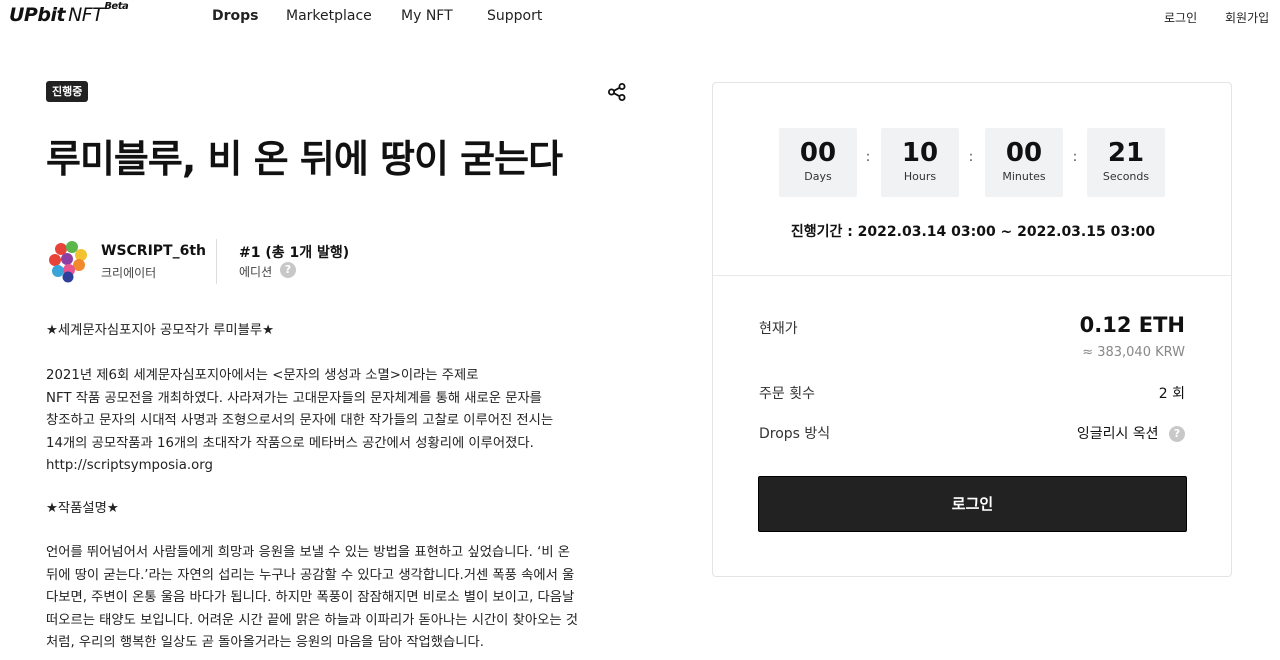 Image resolution: width=1280 pixels, height=660 pixels. Describe the element at coordinates (1180, 17) in the screenshot. I see `header-login-link: 로그인` at that location.